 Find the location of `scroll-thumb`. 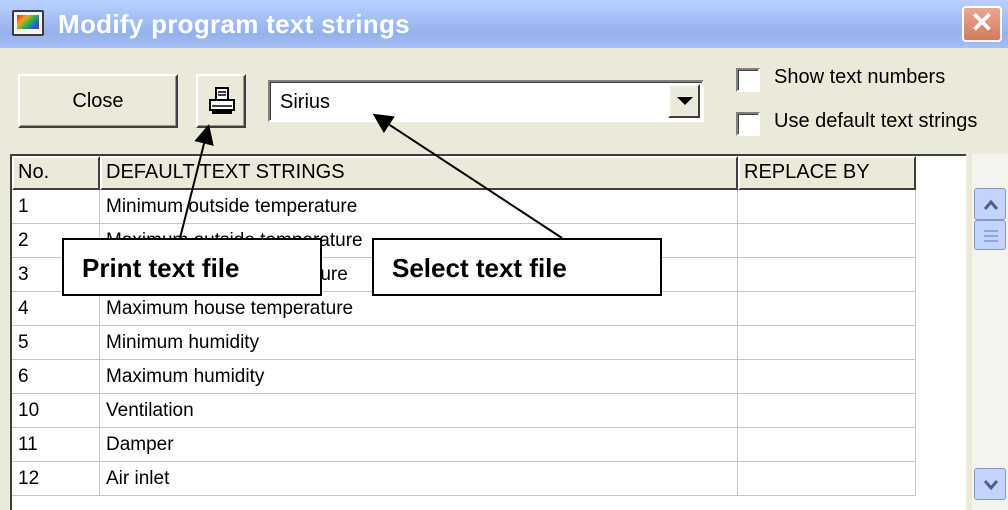

scroll-thumb is located at coordinates (990, 235).